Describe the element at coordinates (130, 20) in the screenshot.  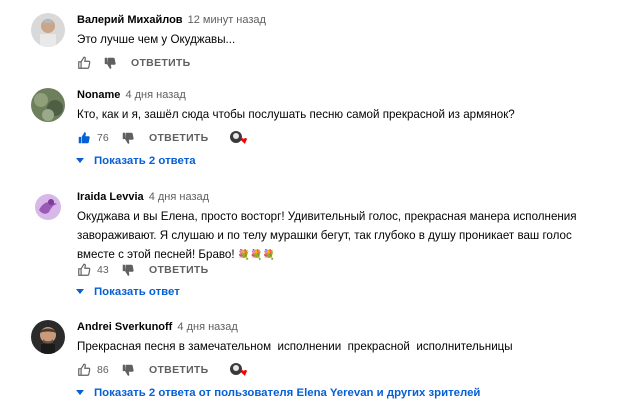
I see `author-name: Валерий Михайлов` at that location.